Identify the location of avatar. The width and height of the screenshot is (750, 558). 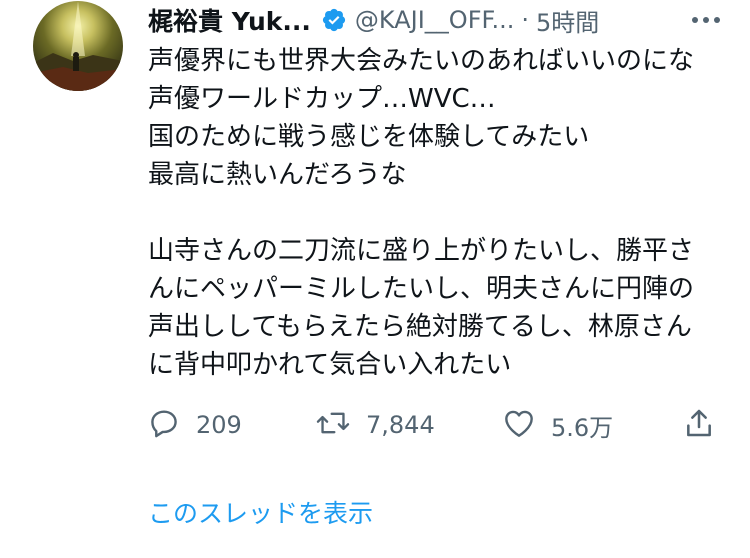
(78, 46).